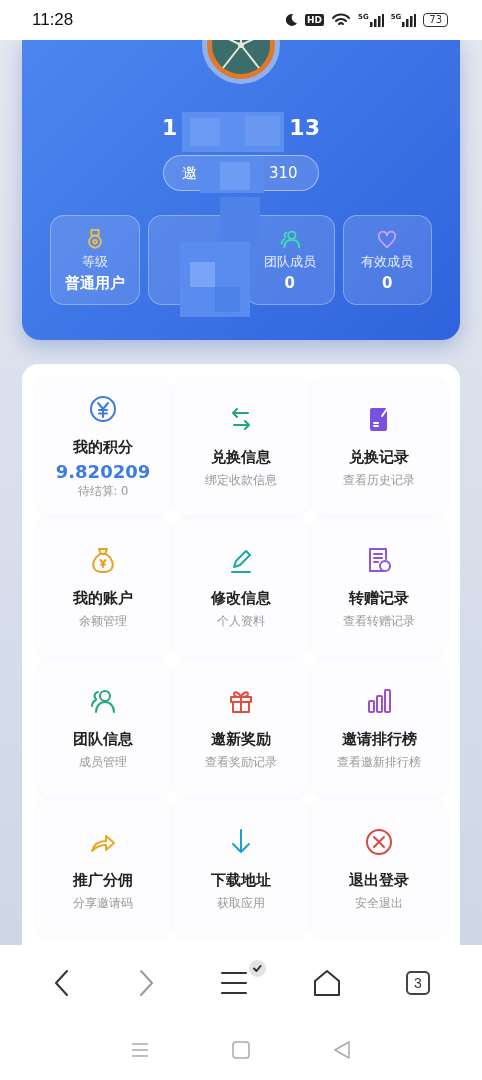 The width and height of the screenshot is (482, 1080). Describe the element at coordinates (241, 587) in the screenshot. I see `menu-tile: 修改信息 个人资料` at that location.